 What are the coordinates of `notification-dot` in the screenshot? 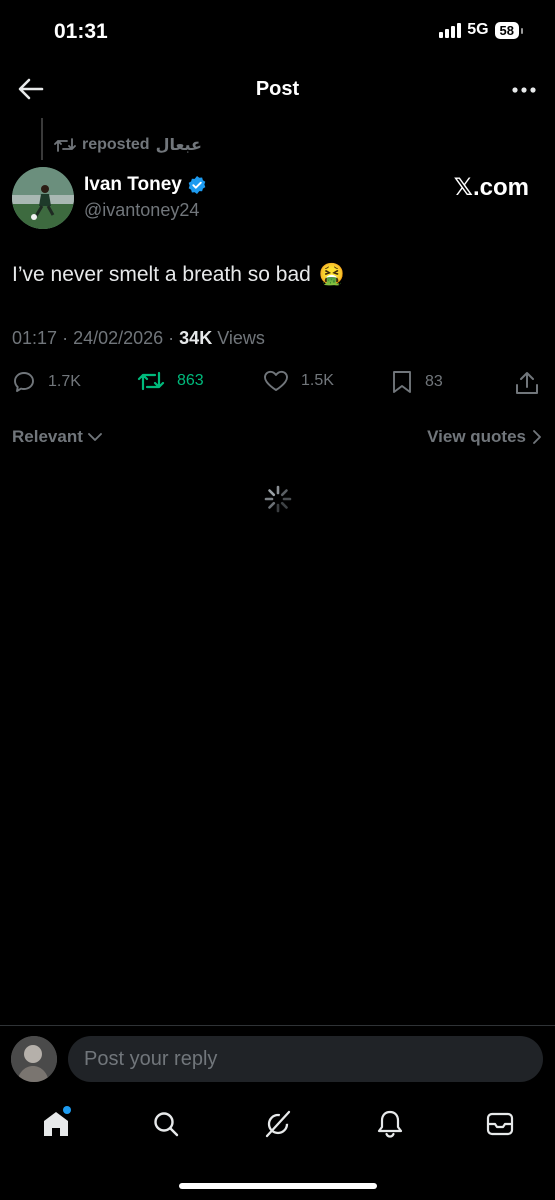 It's located at (67, 1110).